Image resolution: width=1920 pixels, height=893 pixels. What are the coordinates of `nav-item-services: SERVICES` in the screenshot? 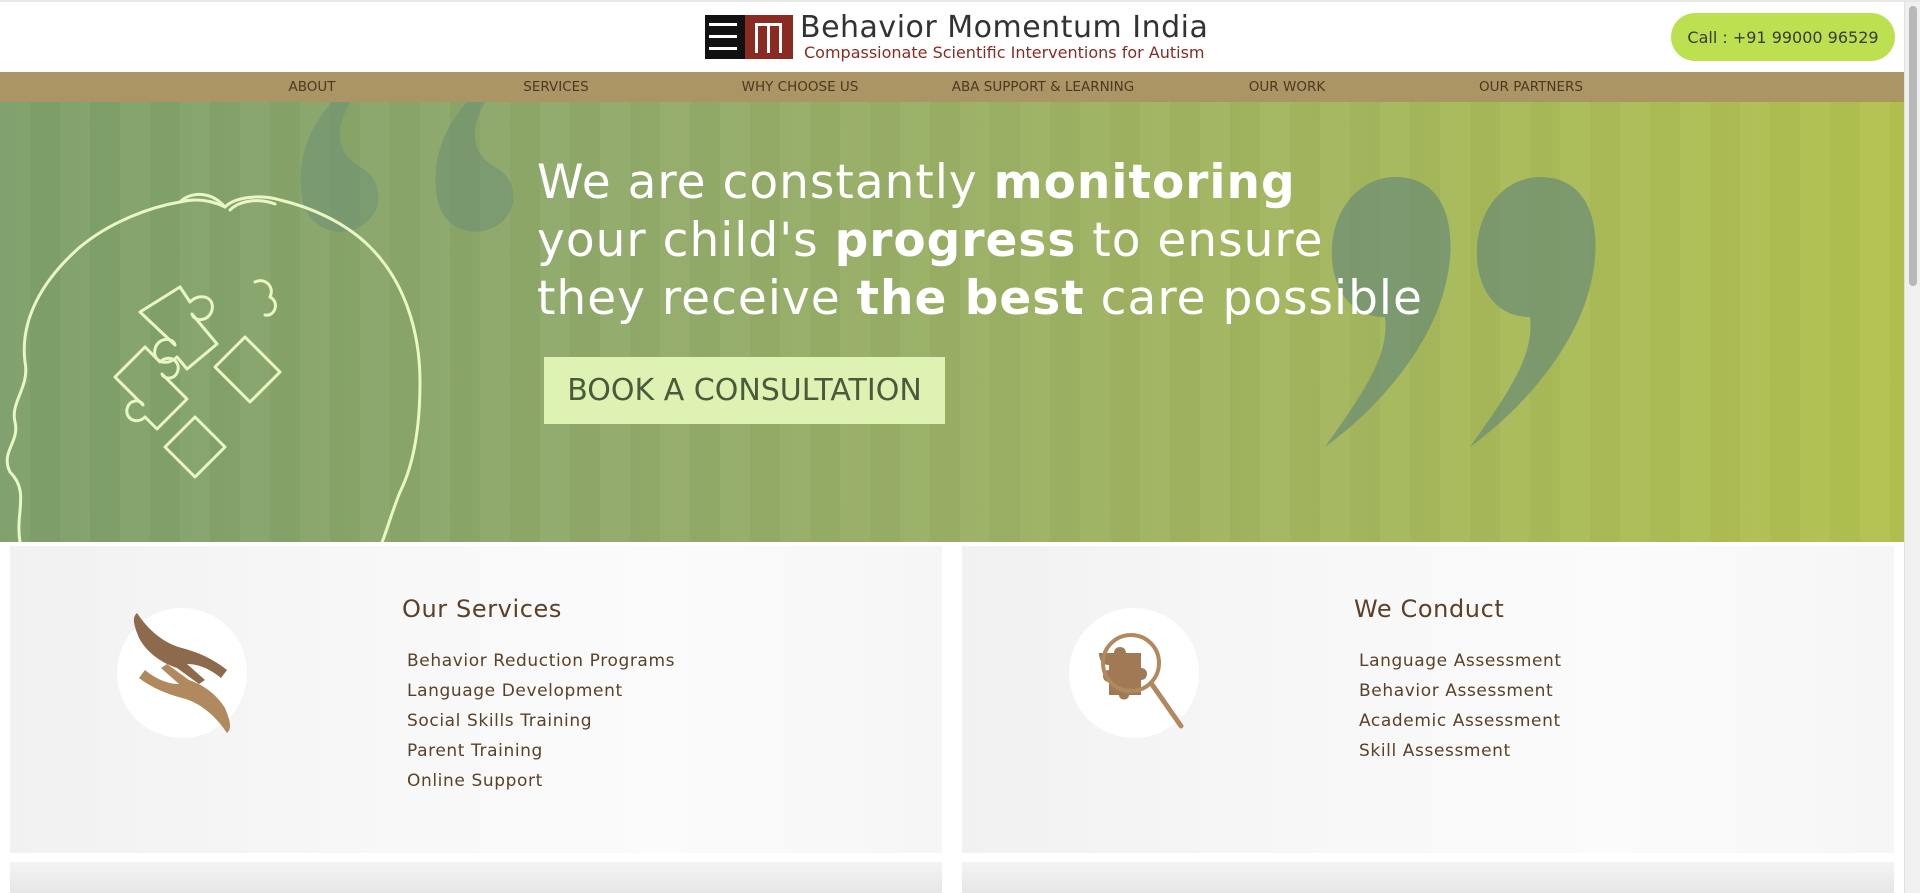 It's located at (555, 87).